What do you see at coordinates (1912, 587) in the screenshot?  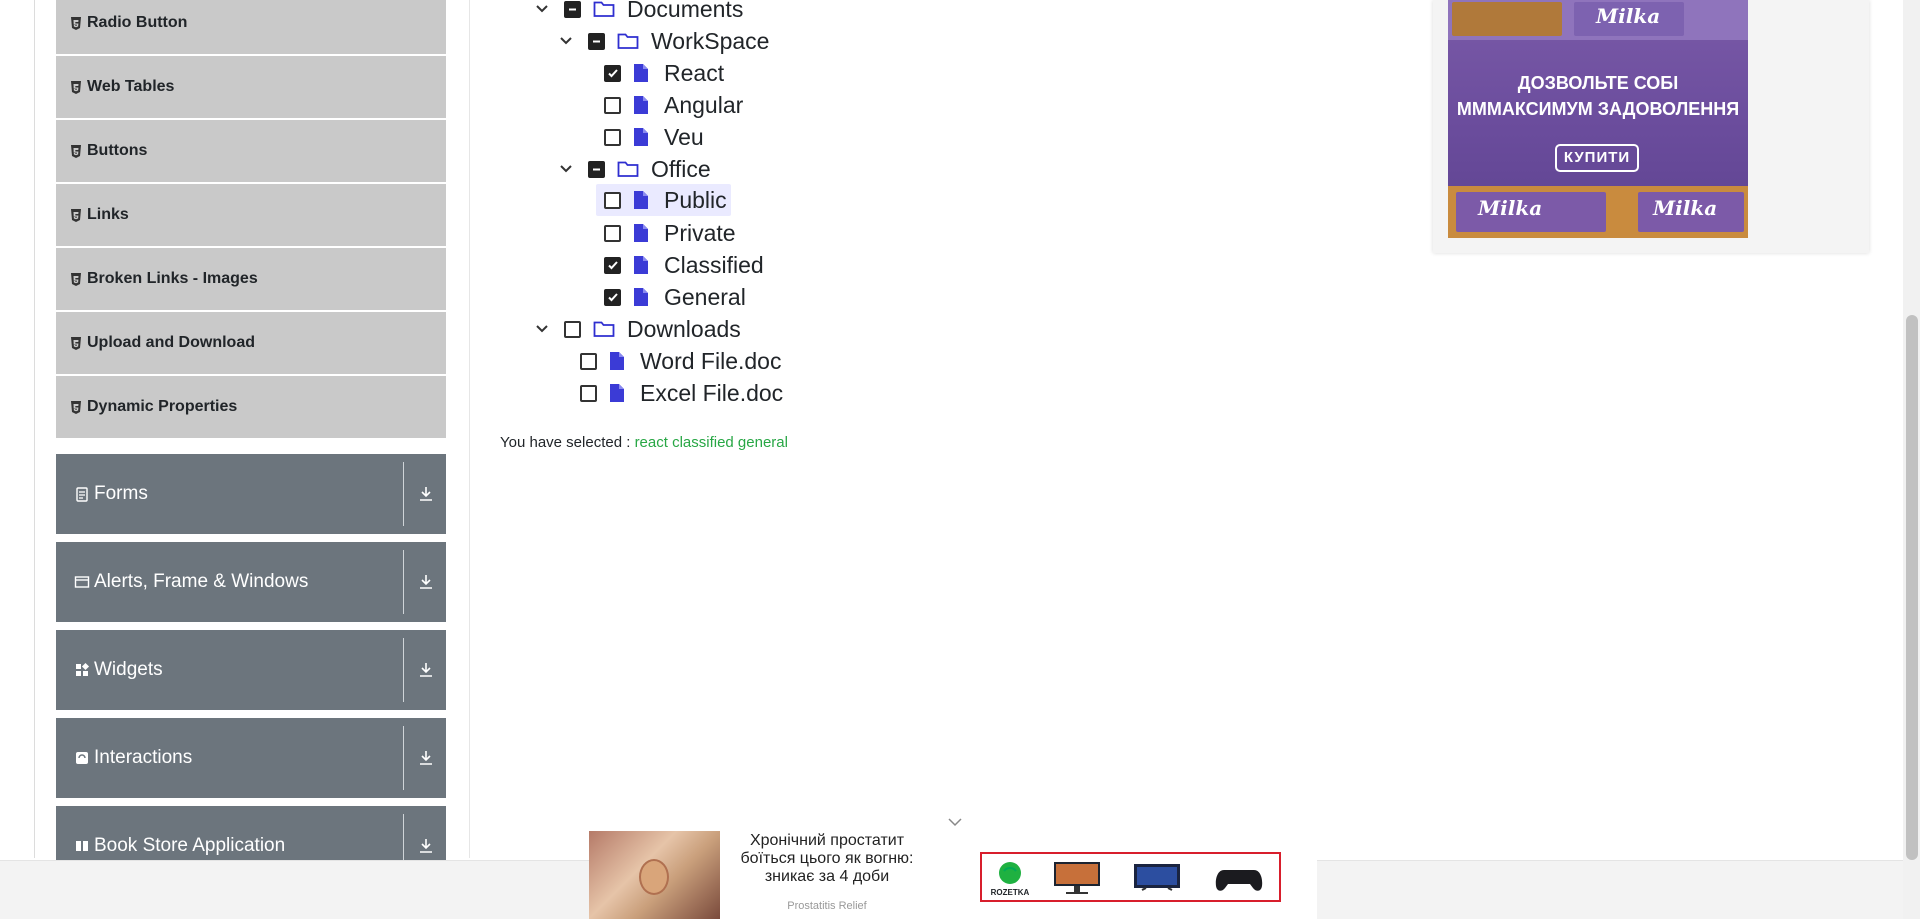 I see `scrollbar-thumb` at bounding box center [1912, 587].